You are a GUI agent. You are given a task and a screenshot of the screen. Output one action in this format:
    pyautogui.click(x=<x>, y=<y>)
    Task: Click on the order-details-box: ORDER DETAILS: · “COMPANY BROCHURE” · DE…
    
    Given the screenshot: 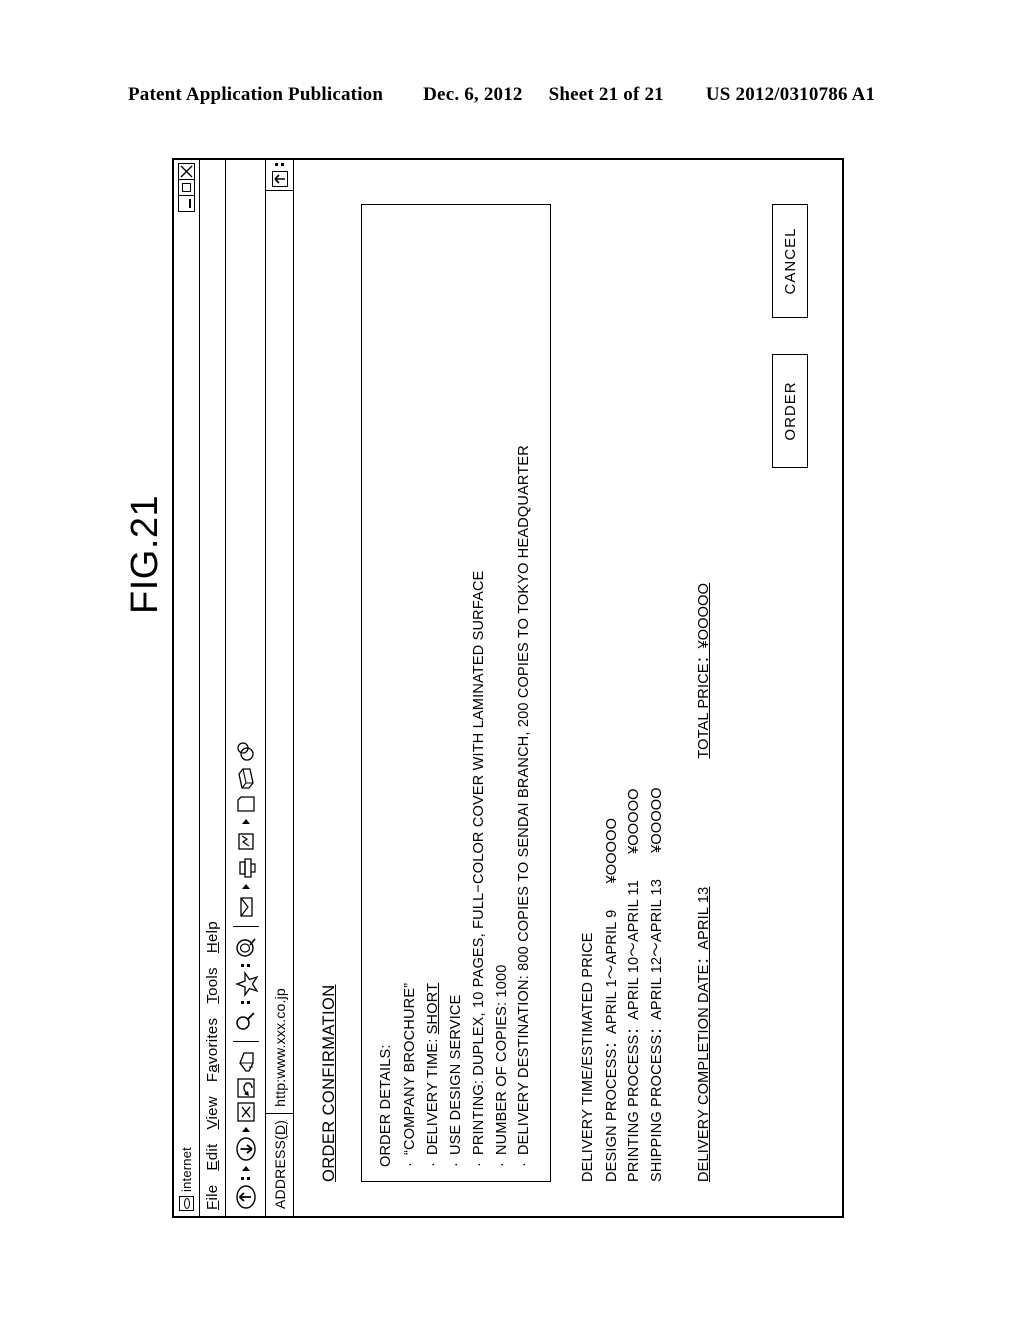 What is the action you would take?
    pyautogui.click(x=456, y=693)
    